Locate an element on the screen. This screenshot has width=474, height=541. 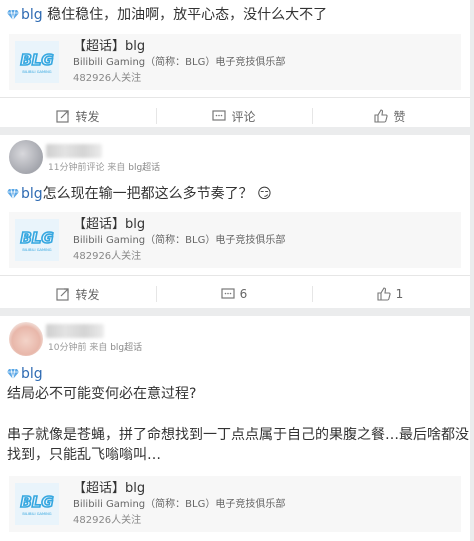
like-button: 1 is located at coordinates (390, 292).